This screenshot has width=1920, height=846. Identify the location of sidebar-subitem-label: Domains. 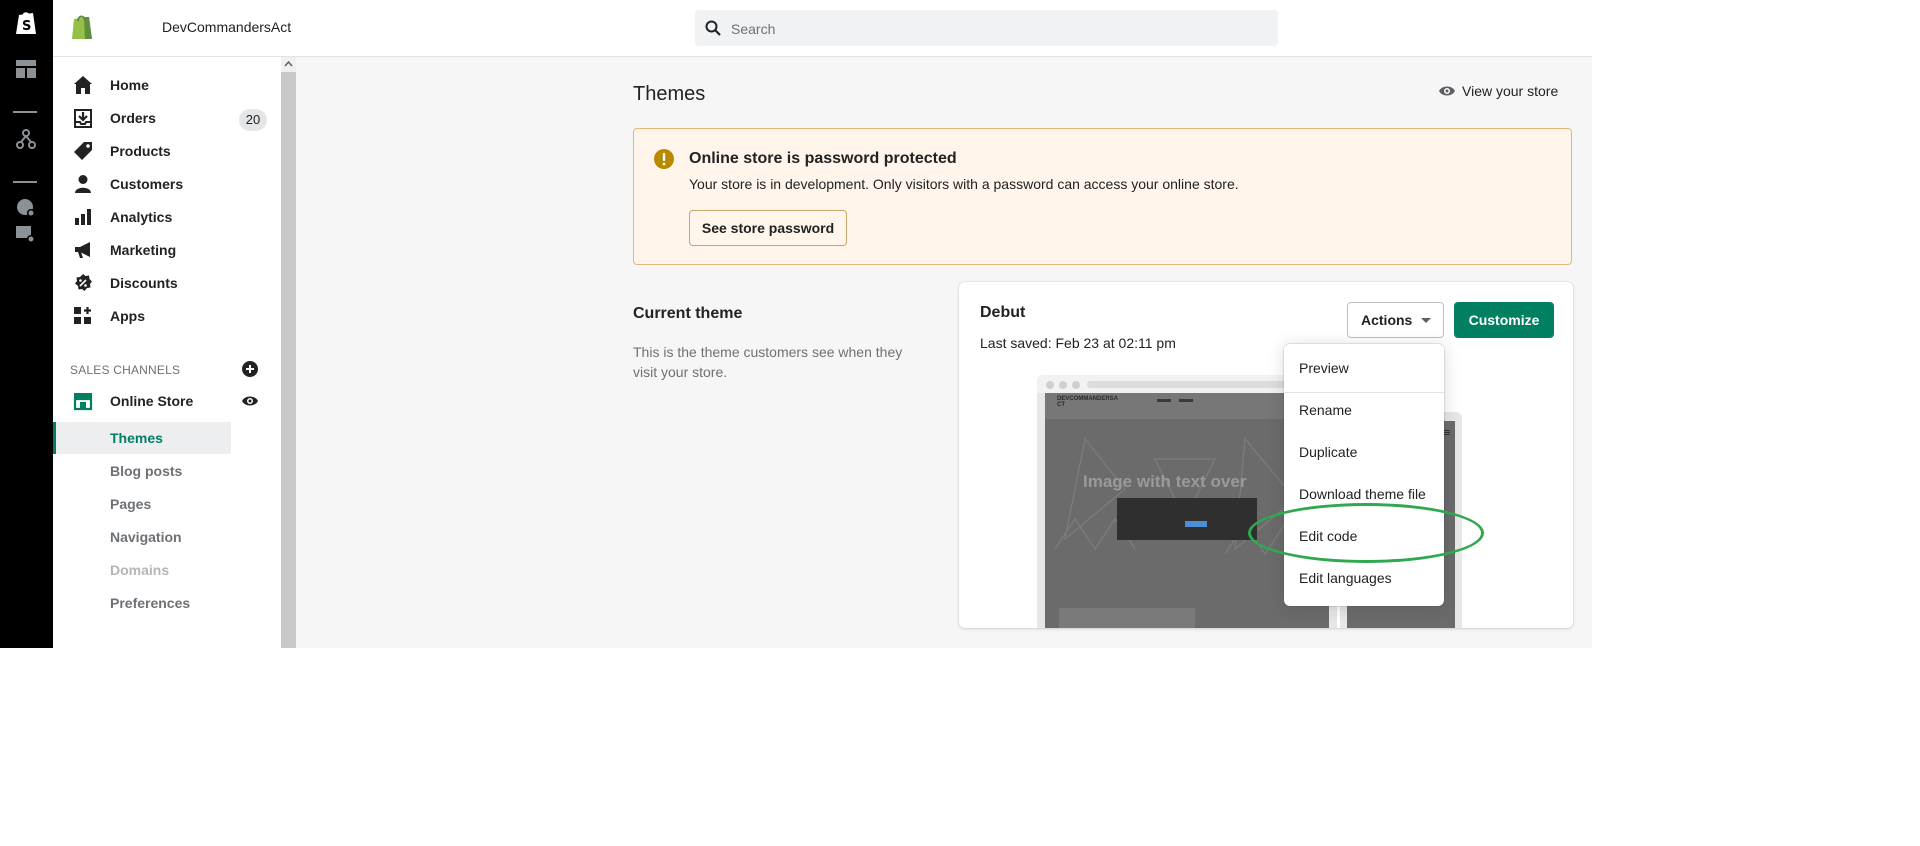
(140, 570).